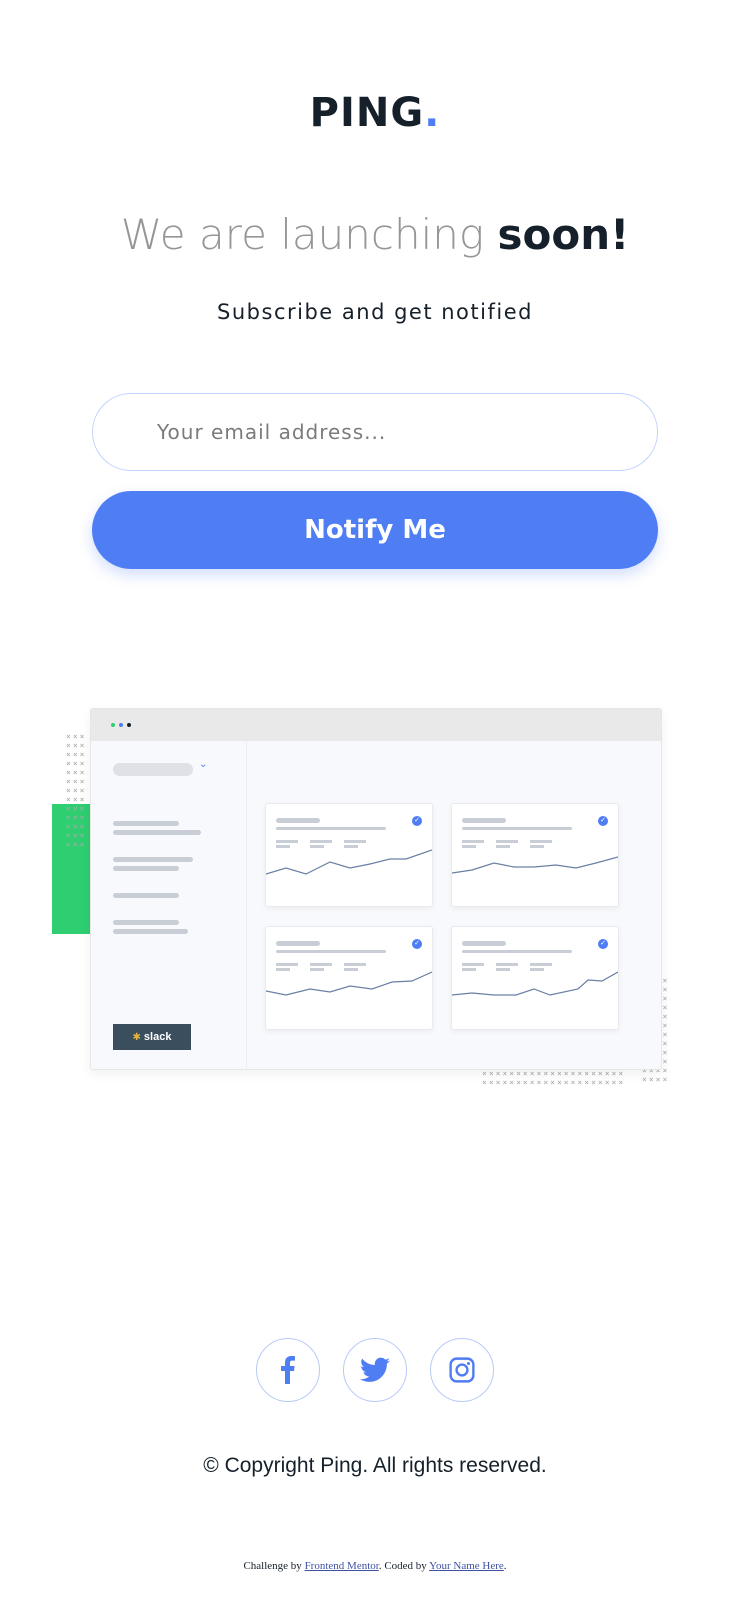 This screenshot has height=1624, width=750. Describe the element at coordinates (302, 234) in the screenshot. I see `headline-light: We are launching` at that location.